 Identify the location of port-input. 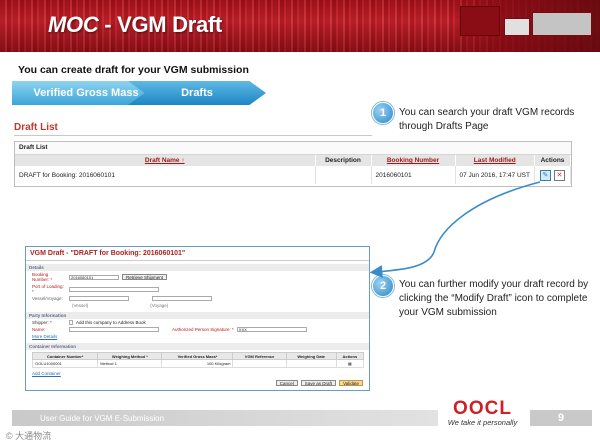
(114, 289).